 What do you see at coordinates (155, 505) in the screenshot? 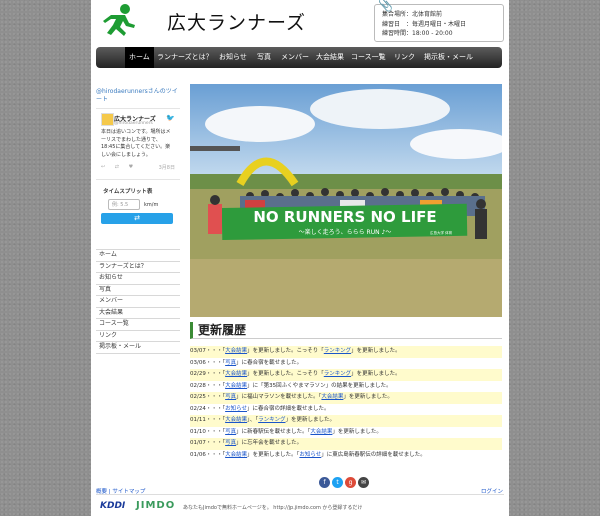
I see `jimdo-logo: JIMDO` at bounding box center [155, 505].